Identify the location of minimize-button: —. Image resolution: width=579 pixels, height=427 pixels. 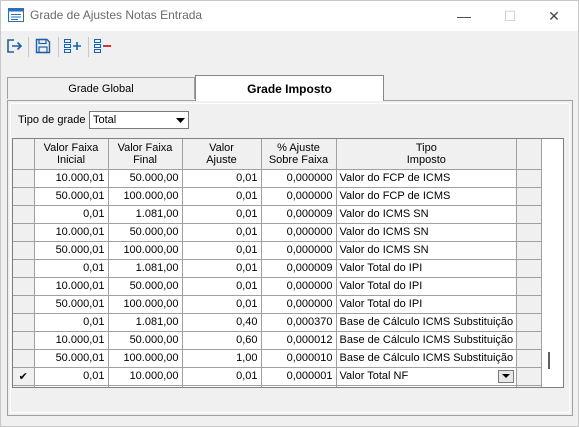
(464, 16).